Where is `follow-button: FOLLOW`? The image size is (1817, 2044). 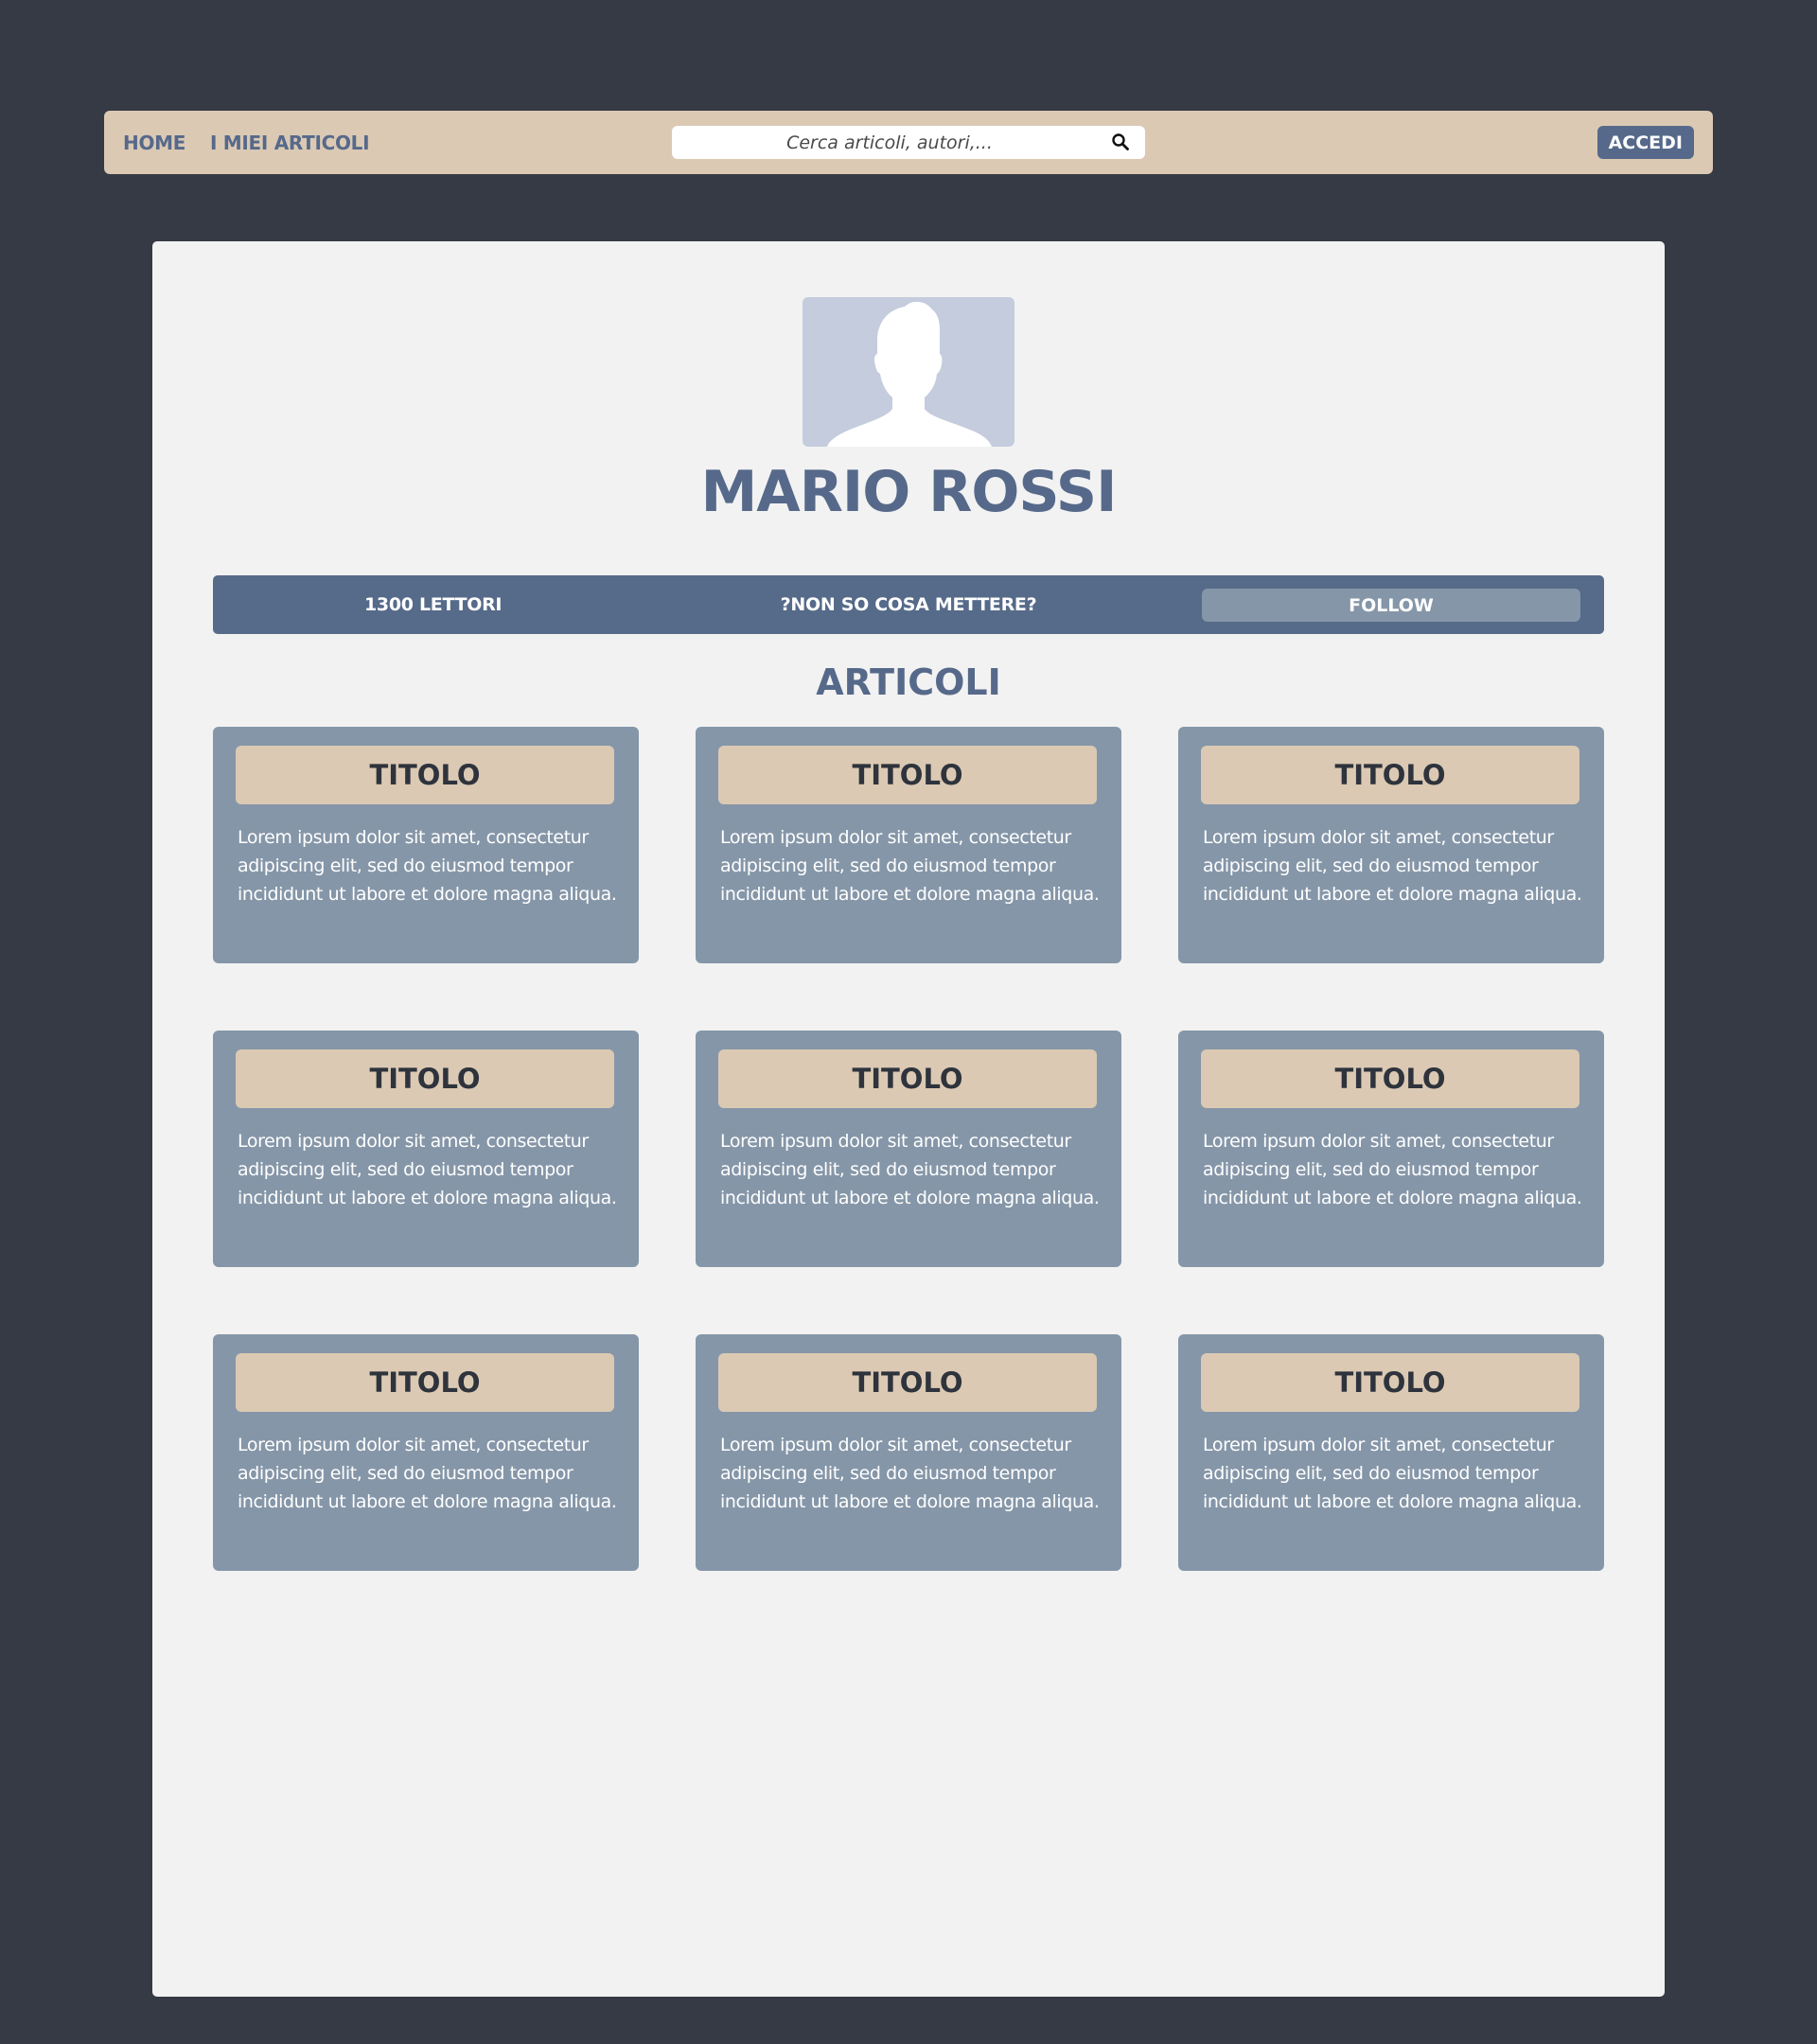
follow-button: FOLLOW is located at coordinates (1391, 605).